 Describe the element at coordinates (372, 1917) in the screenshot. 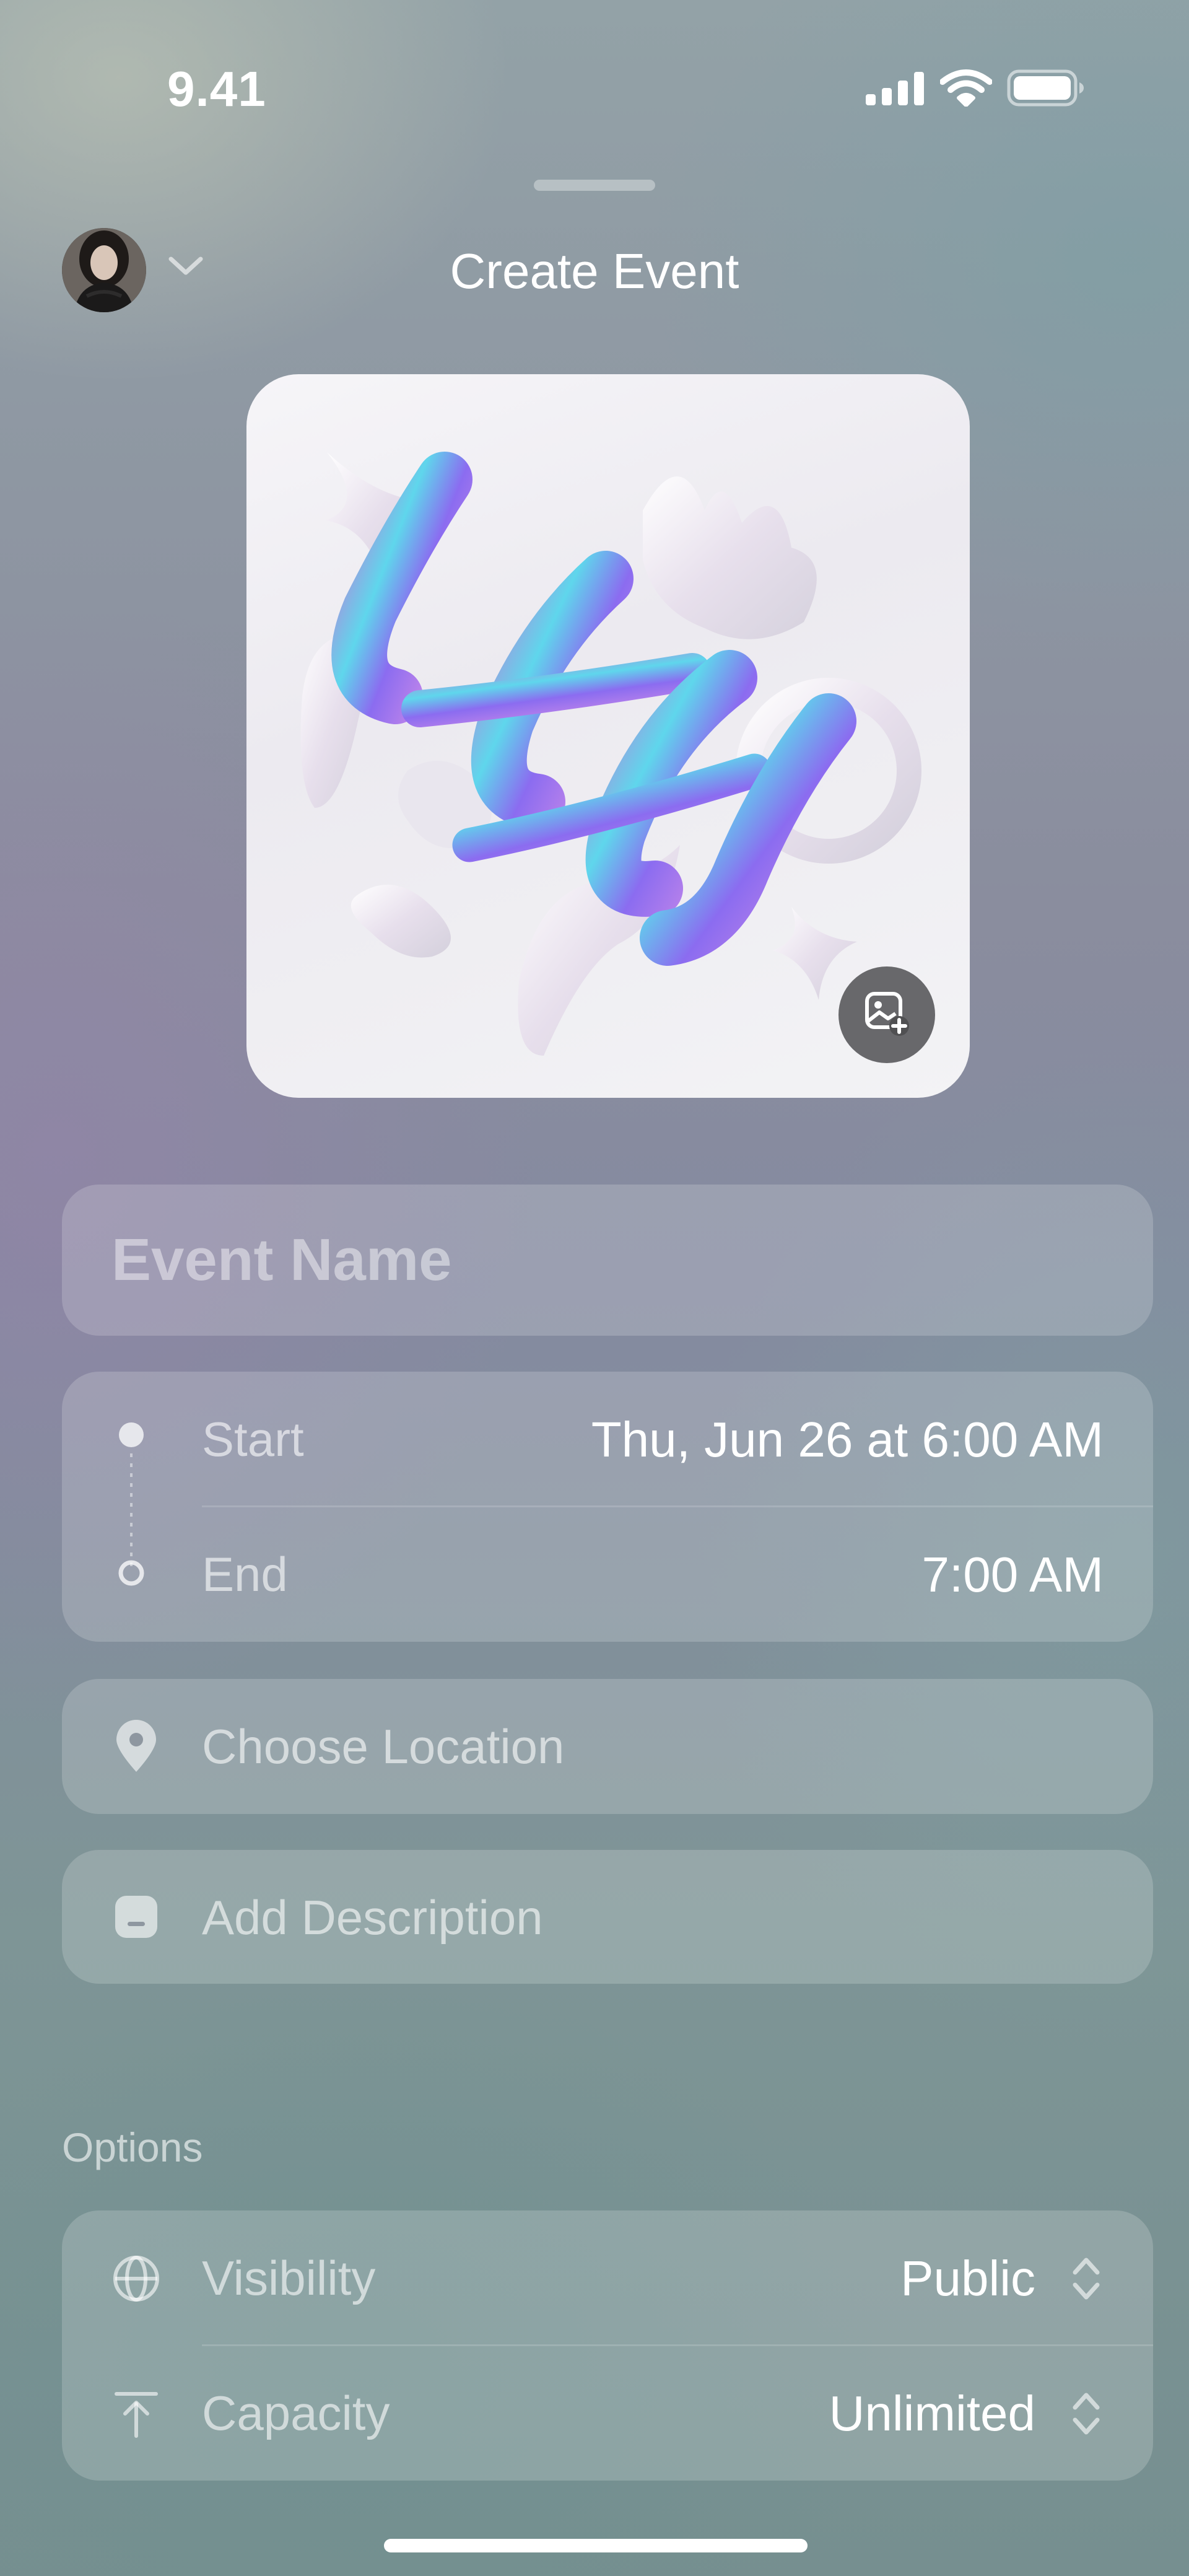

I see `description-placeholder: Add Description` at that location.